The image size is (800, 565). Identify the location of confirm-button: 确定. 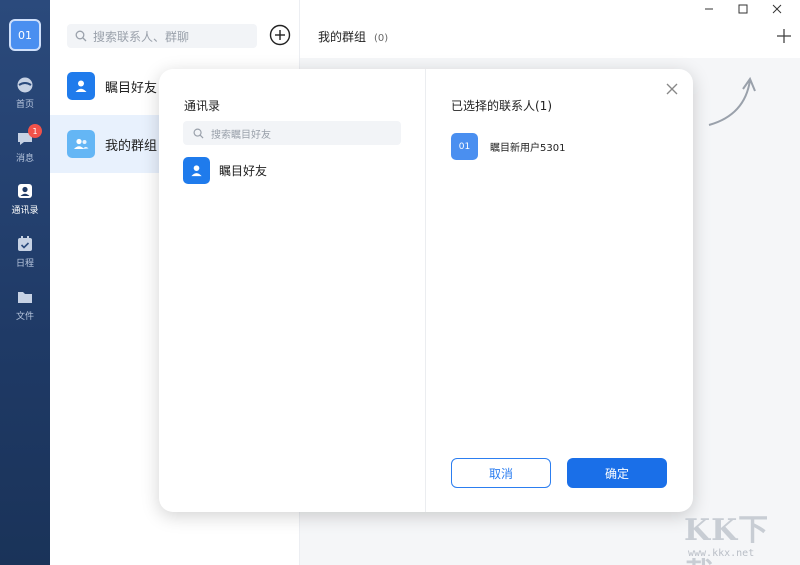
(617, 473).